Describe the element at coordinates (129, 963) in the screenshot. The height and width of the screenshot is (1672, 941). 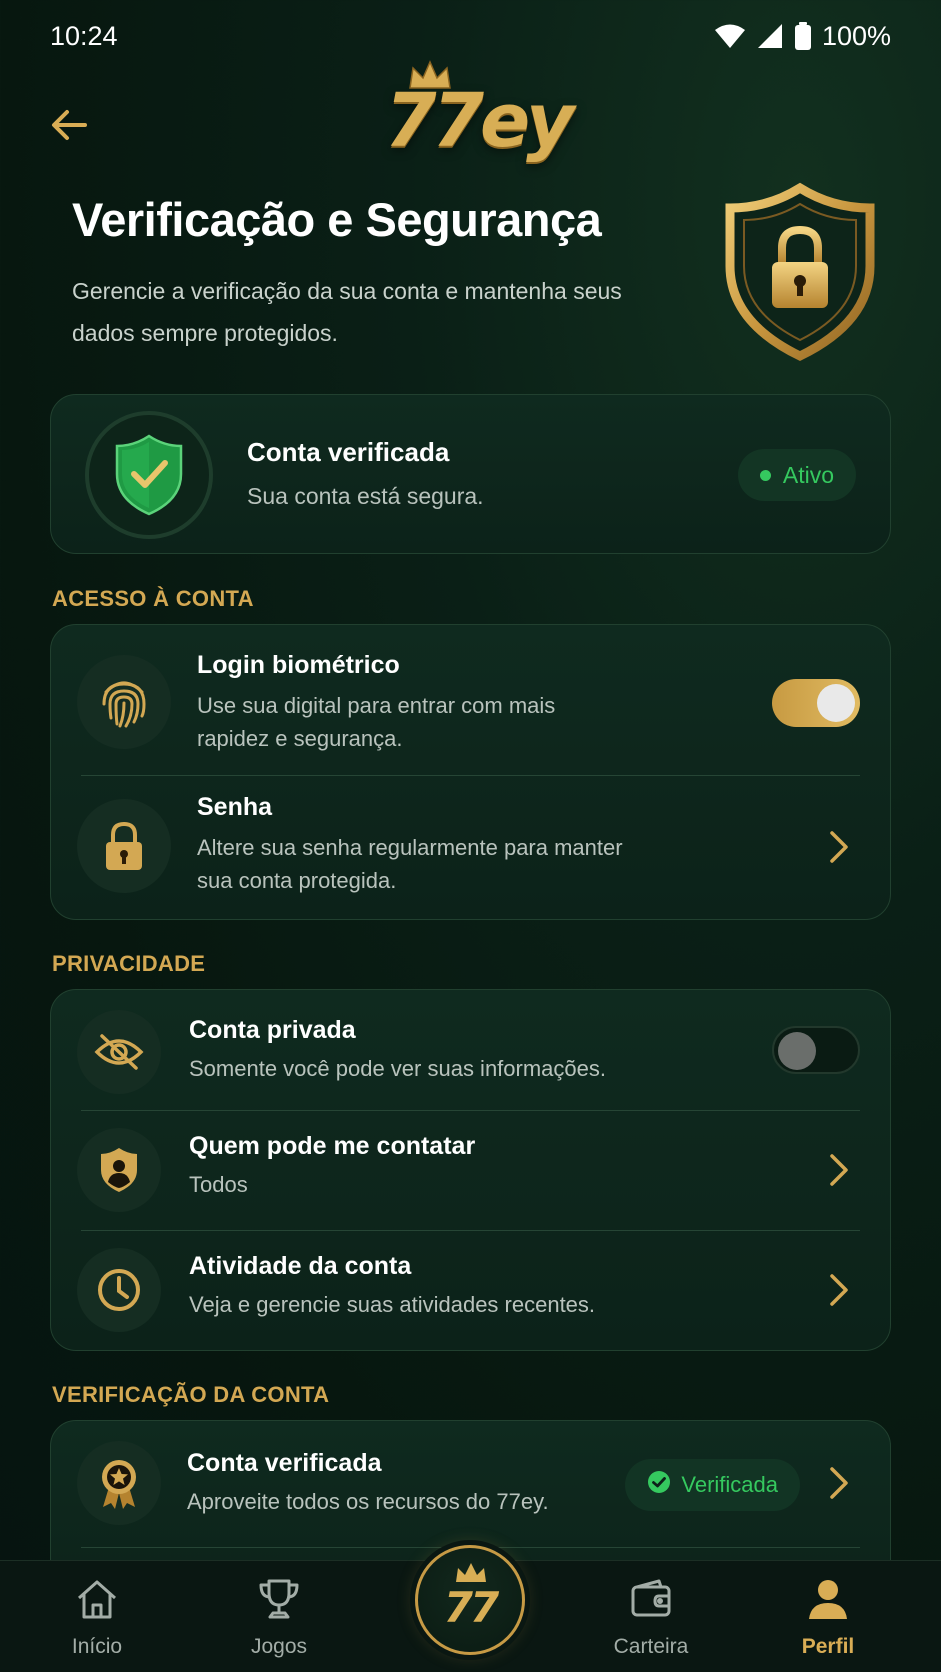
I see `section-label-privacy: PRIVACIDADE` at that location.